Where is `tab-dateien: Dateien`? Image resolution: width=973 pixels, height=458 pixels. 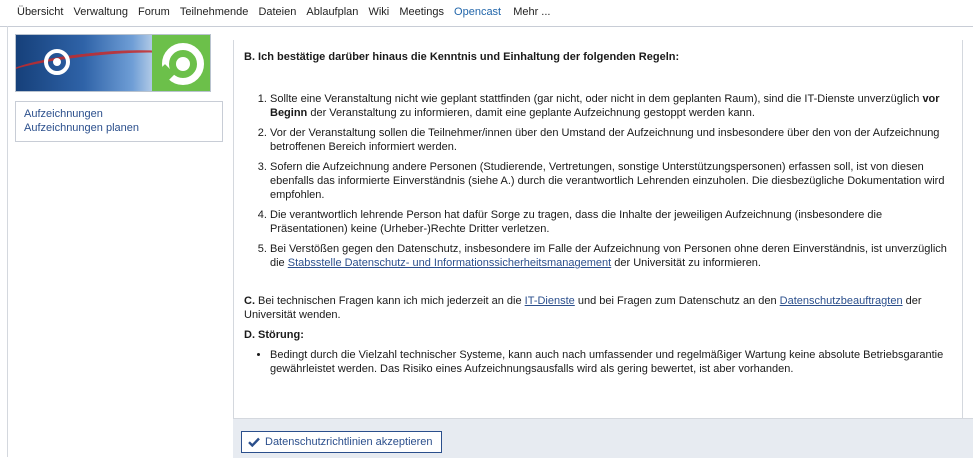 tab-dateien: Dateien is located at coordinates (277, 12).